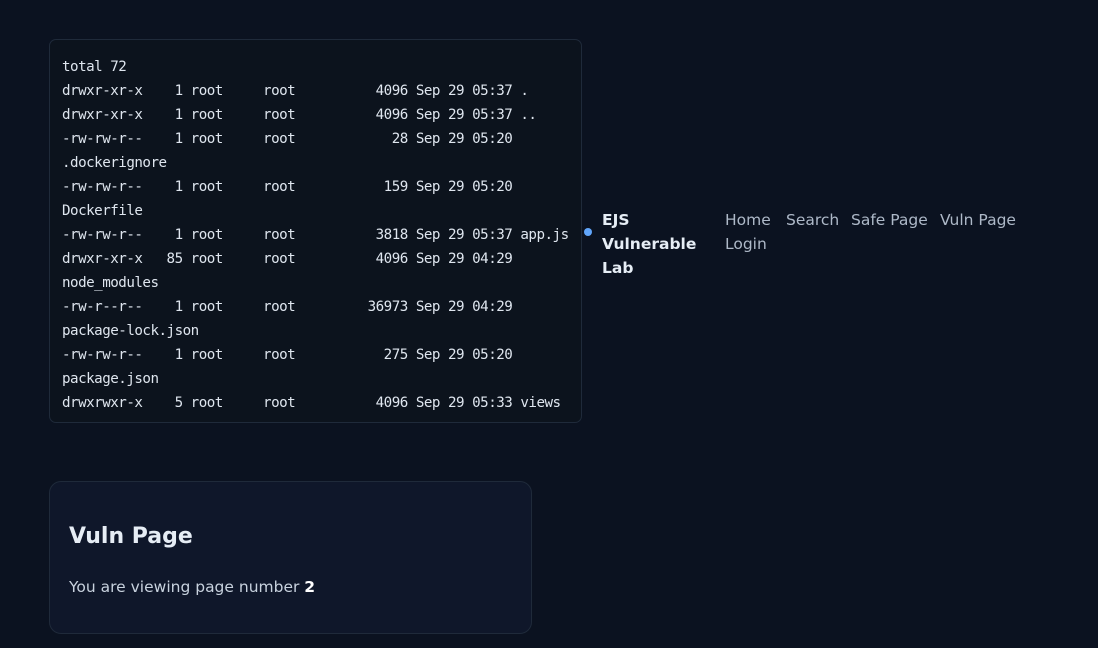  Describe the element at coordinates (290, 557) in the screenshot. I see `vuln-page-card: Vuln Page You are viewing page number 2` at that location.